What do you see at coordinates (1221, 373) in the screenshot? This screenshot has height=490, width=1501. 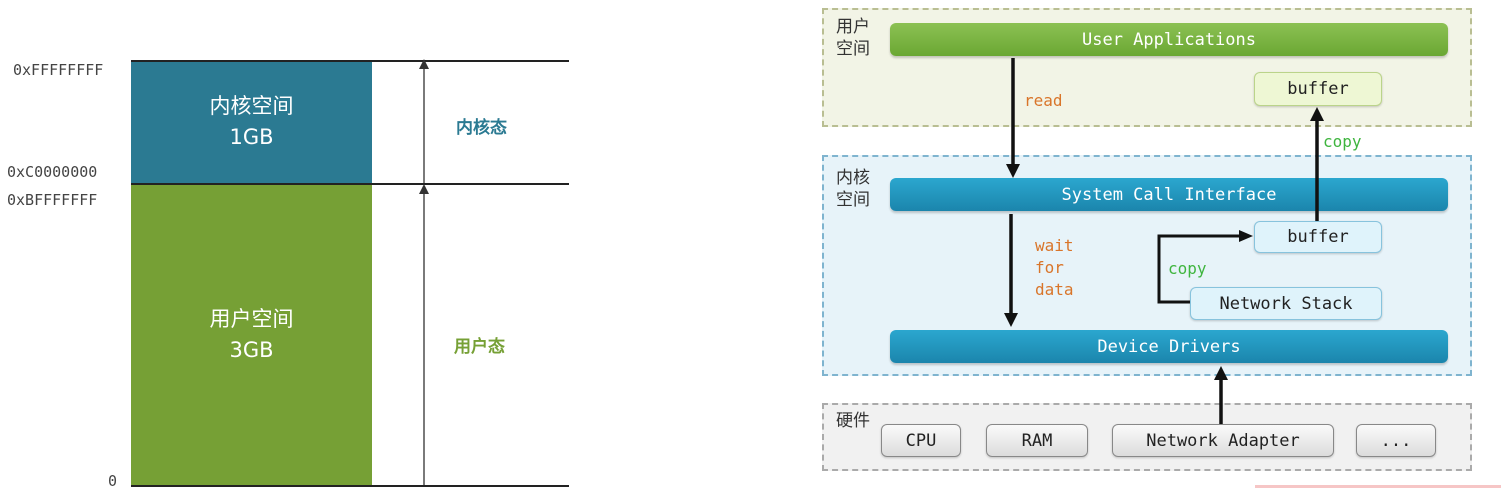 I see `adapter-arrowhead` at bounding box center [1221, 373].